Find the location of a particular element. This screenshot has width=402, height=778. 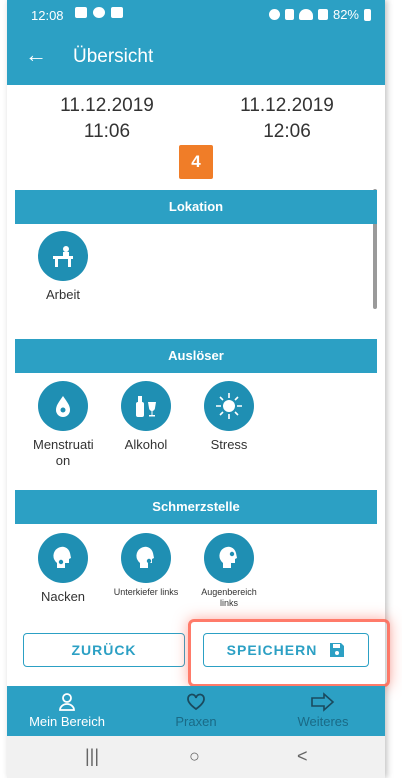

pain-label-eye-area-left: Augenbereich links is located at coordinates (229, 597).